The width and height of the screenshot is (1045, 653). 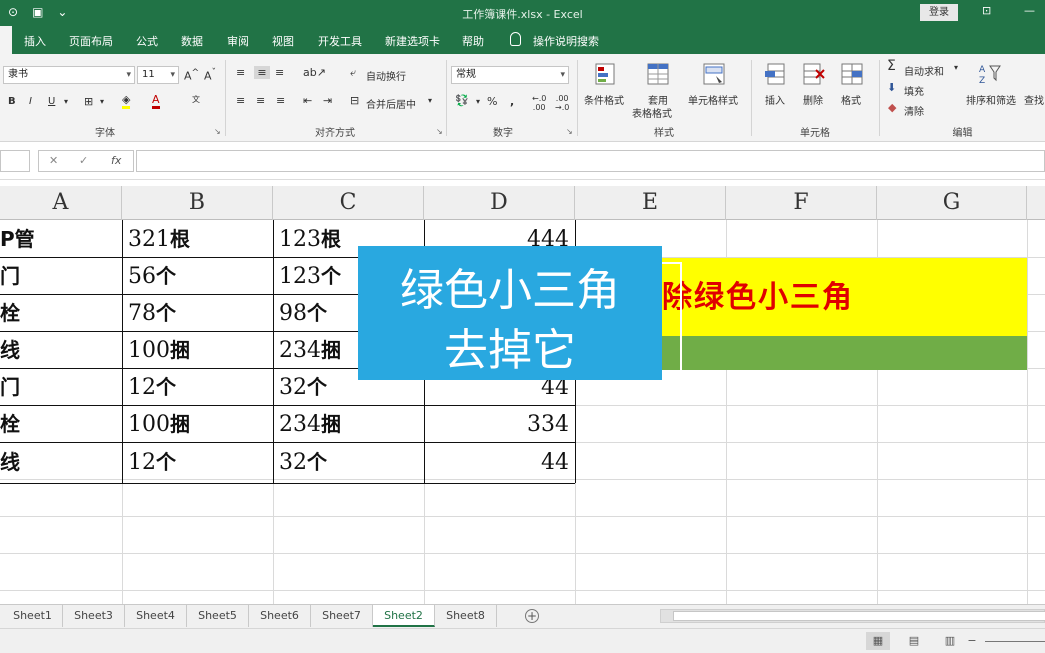 What do you see at coordinates (349, 462) in the screenshot?
I see `cell-c7: 32个` at bounding box center [349, 462].